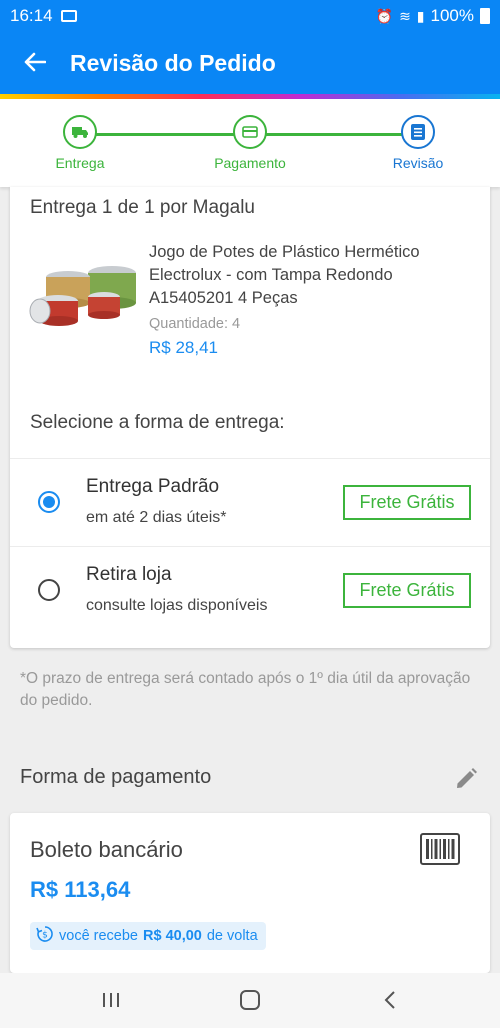 The width and height of the screenshot is (500, 1028). I want to click on option-title: Entrega Padrão, so click(153, 486).